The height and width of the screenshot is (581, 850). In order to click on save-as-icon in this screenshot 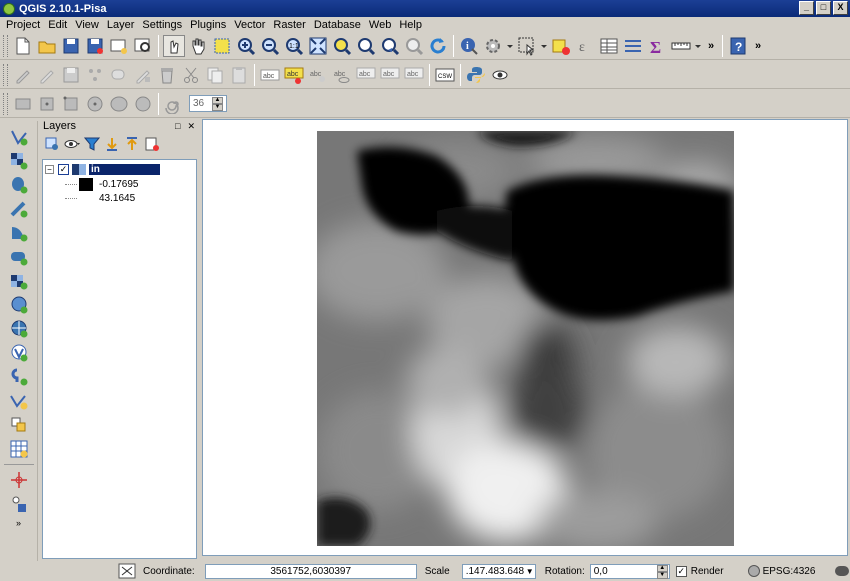, I will do `click(95, 46)`.